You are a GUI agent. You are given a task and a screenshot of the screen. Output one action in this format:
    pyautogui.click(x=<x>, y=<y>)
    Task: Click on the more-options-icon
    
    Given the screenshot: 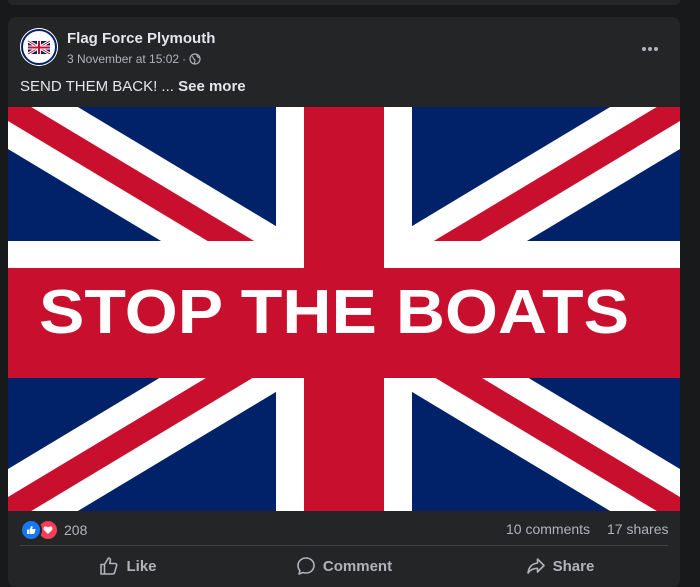 What is the action you would take?
    pyautogui.click(x=650, y=49)
    